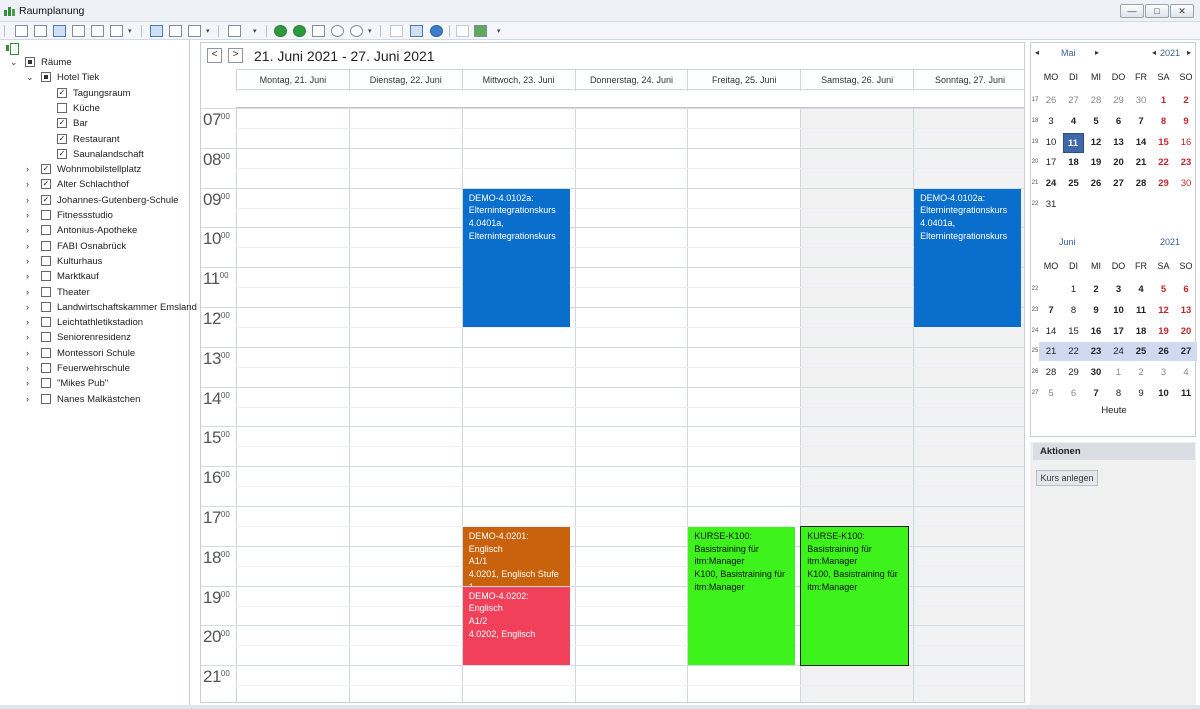  Describe the element at coordinates (94, 108) in the screenshot. I see `tree-item: Küche` at that location.